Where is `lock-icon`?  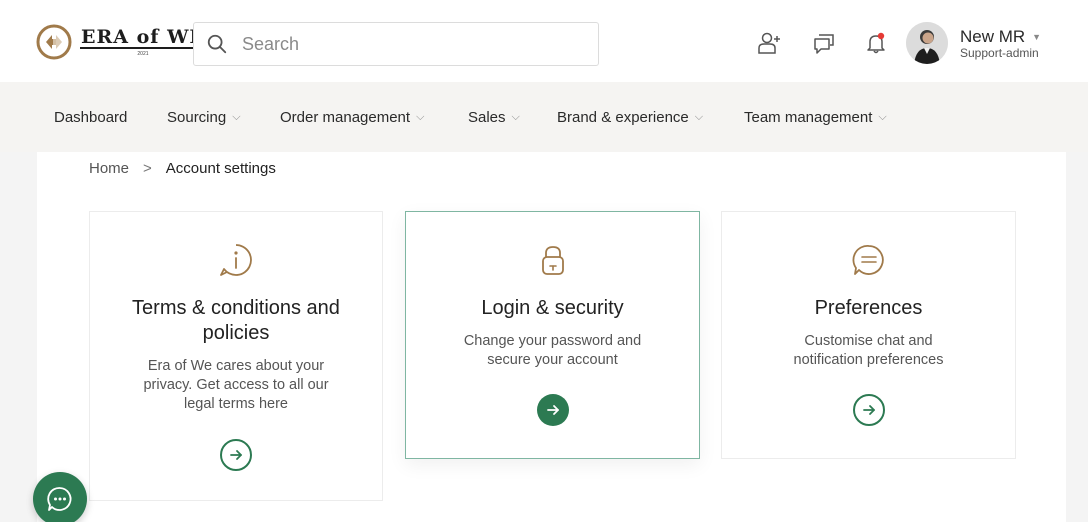 lock-icon is located at coordinates (552, 260).